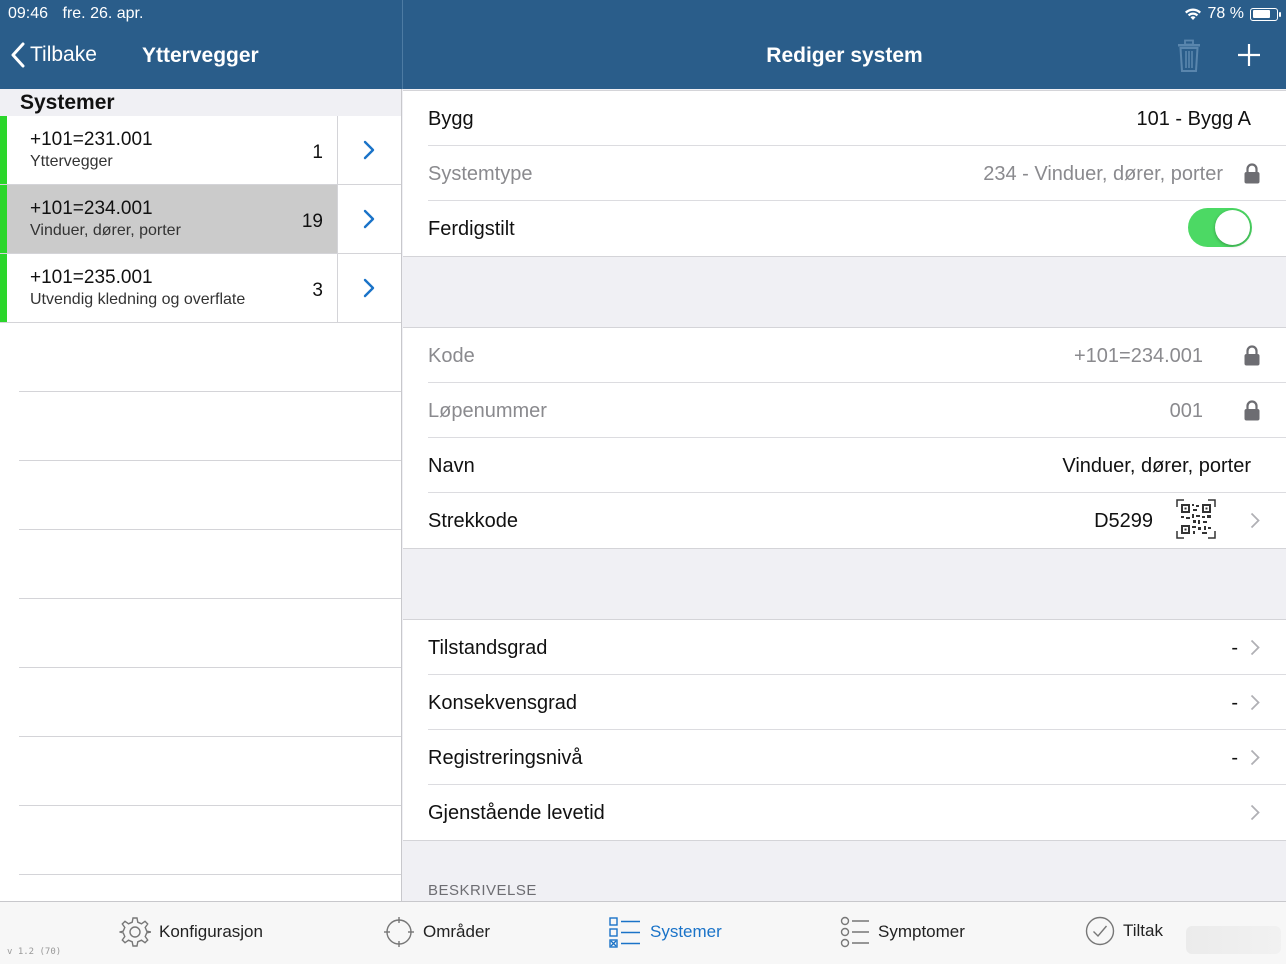  Describe the element at coordinates (1220, 227) in the screenshot. I see `ferdigstilt-toggle` at that location.